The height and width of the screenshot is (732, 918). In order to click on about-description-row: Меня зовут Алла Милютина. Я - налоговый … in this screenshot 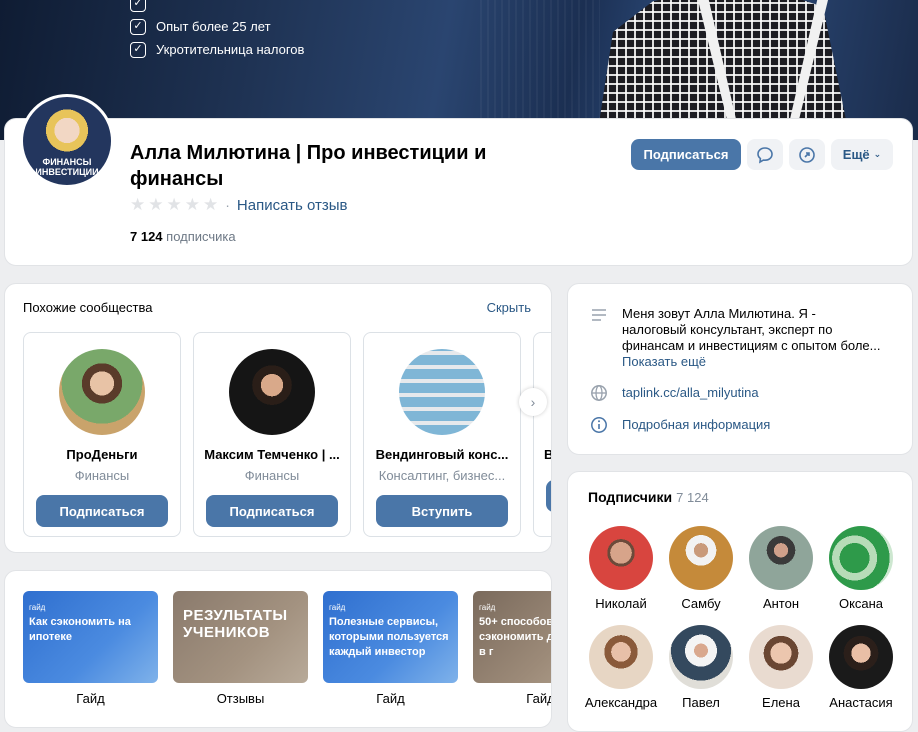, I will do `click(736, 338)`.